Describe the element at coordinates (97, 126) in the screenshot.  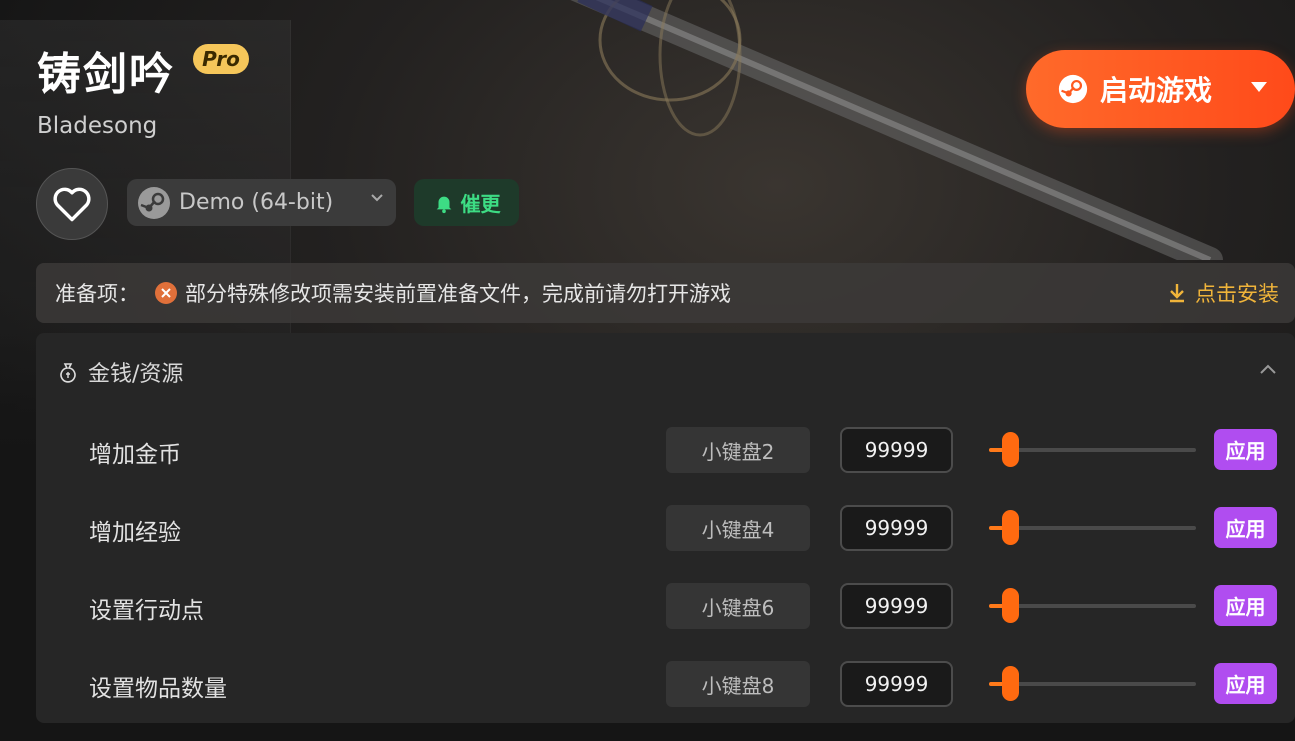
I see `game-subtitle: Bladesong` at that location.